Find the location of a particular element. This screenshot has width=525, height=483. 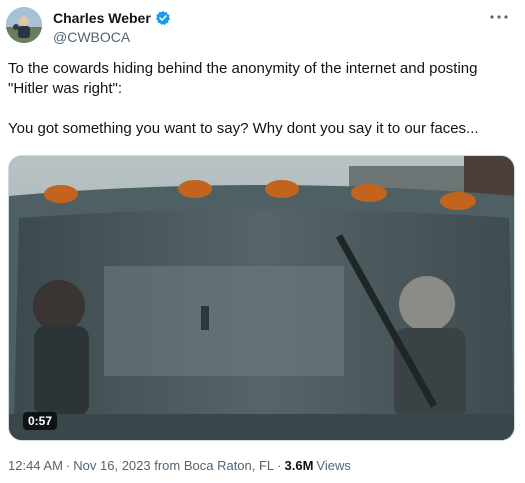

views-count: 3.6M is located at coordinates (299, 465).